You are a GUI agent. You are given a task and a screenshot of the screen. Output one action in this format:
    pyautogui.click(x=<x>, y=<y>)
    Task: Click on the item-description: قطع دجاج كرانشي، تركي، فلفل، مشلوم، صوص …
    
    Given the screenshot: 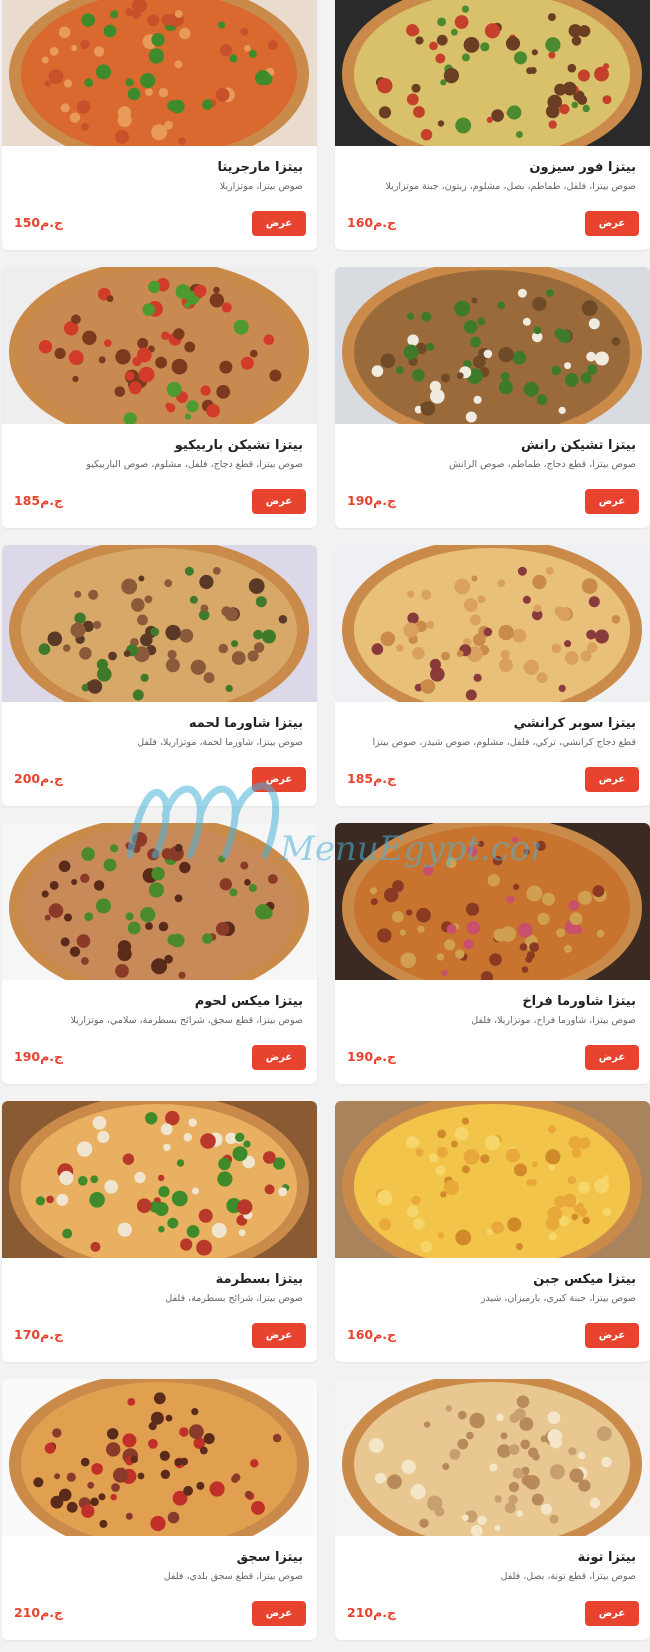 What is the action you would take?
    pyautogui.click(x=504, y=742)
    